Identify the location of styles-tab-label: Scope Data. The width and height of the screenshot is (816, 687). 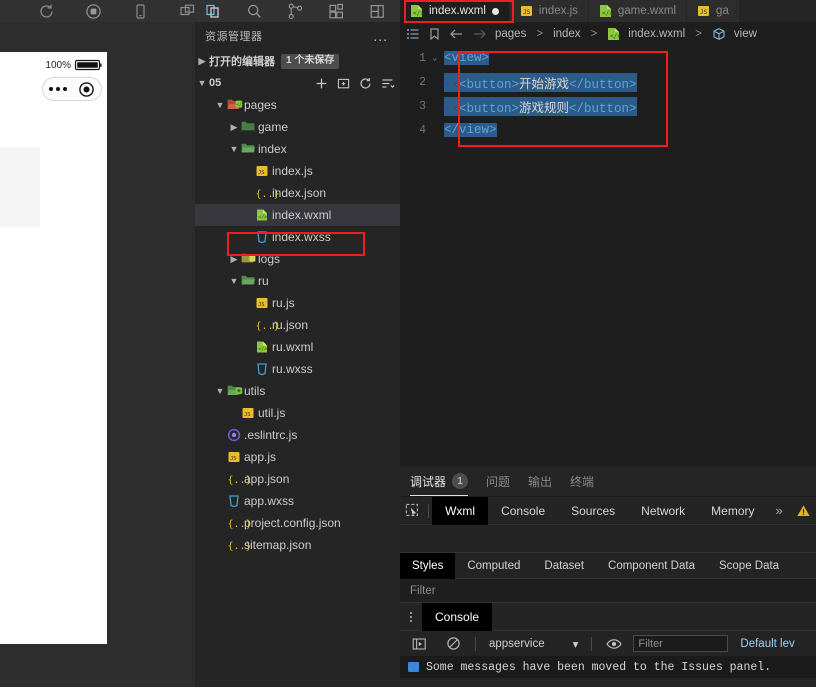
(749, 565).